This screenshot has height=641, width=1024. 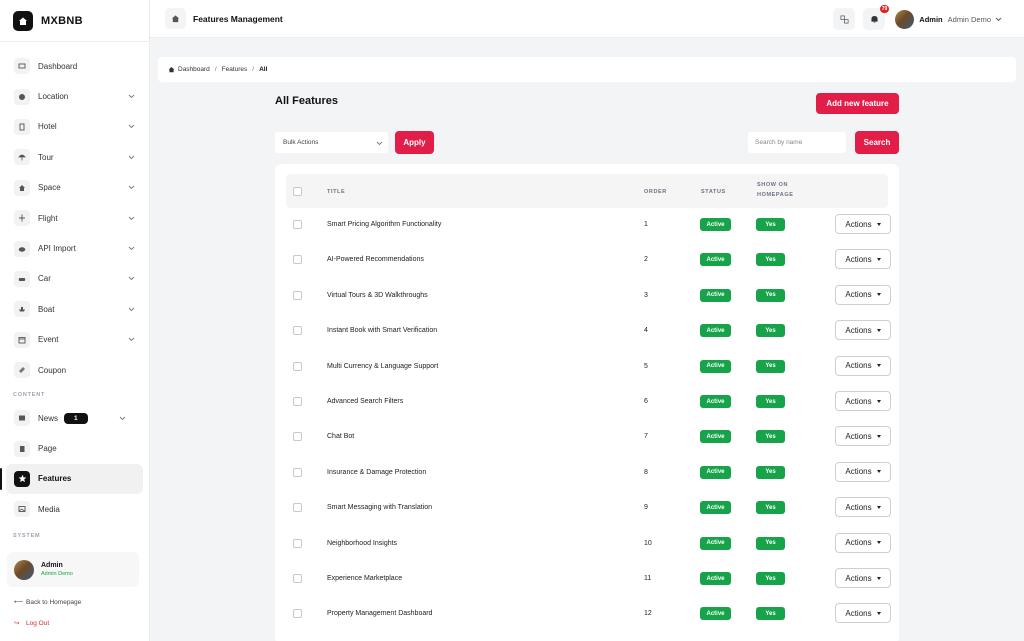 What do you see at coordinates (175, 18) in the screenshot?
I see `home-button` at bounding box center [175, 18].